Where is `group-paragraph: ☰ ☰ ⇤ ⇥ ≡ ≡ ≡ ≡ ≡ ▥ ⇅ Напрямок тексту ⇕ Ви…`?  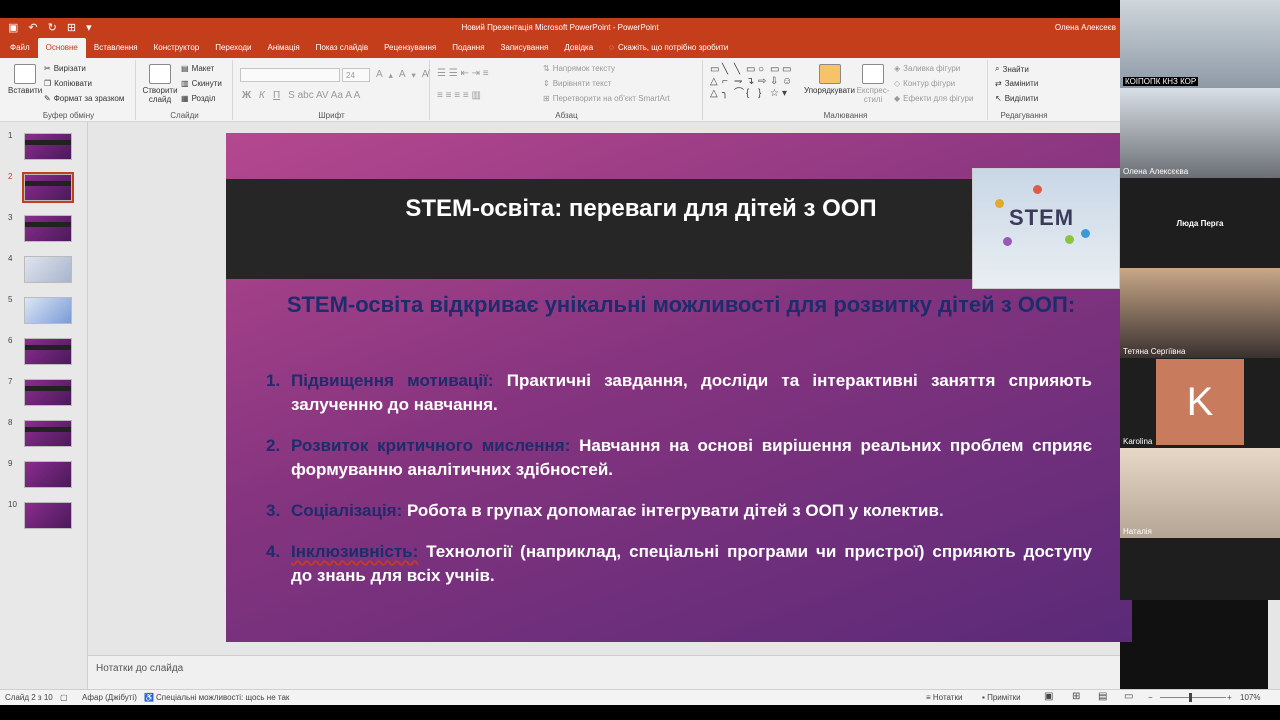
group-paragraph: ☰ ☰ ⇤ ⇥ ≡ ≡ ≡ ≡ ≡ ▥ ⇅ Напрямок тексту ⇕ Ви… is located at coordinates (567, 90).